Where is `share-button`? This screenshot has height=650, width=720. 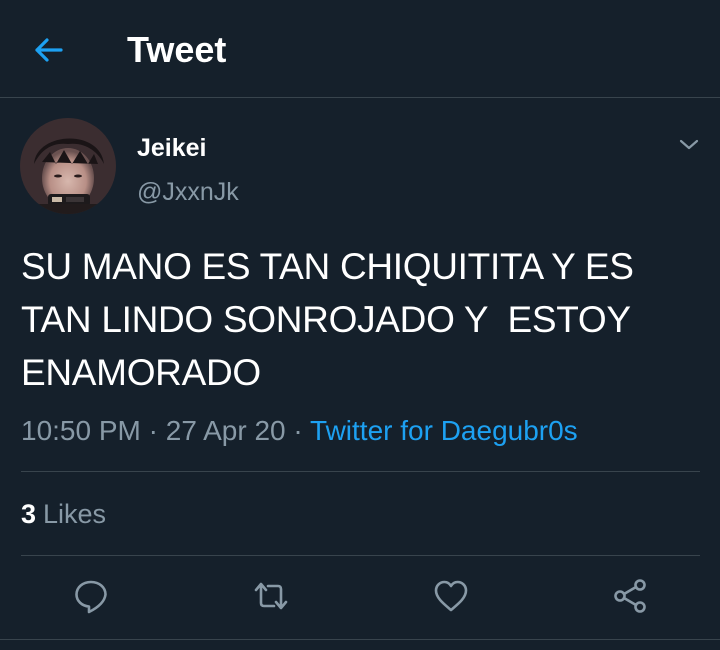
share-button is located at coordinates (631, 596).